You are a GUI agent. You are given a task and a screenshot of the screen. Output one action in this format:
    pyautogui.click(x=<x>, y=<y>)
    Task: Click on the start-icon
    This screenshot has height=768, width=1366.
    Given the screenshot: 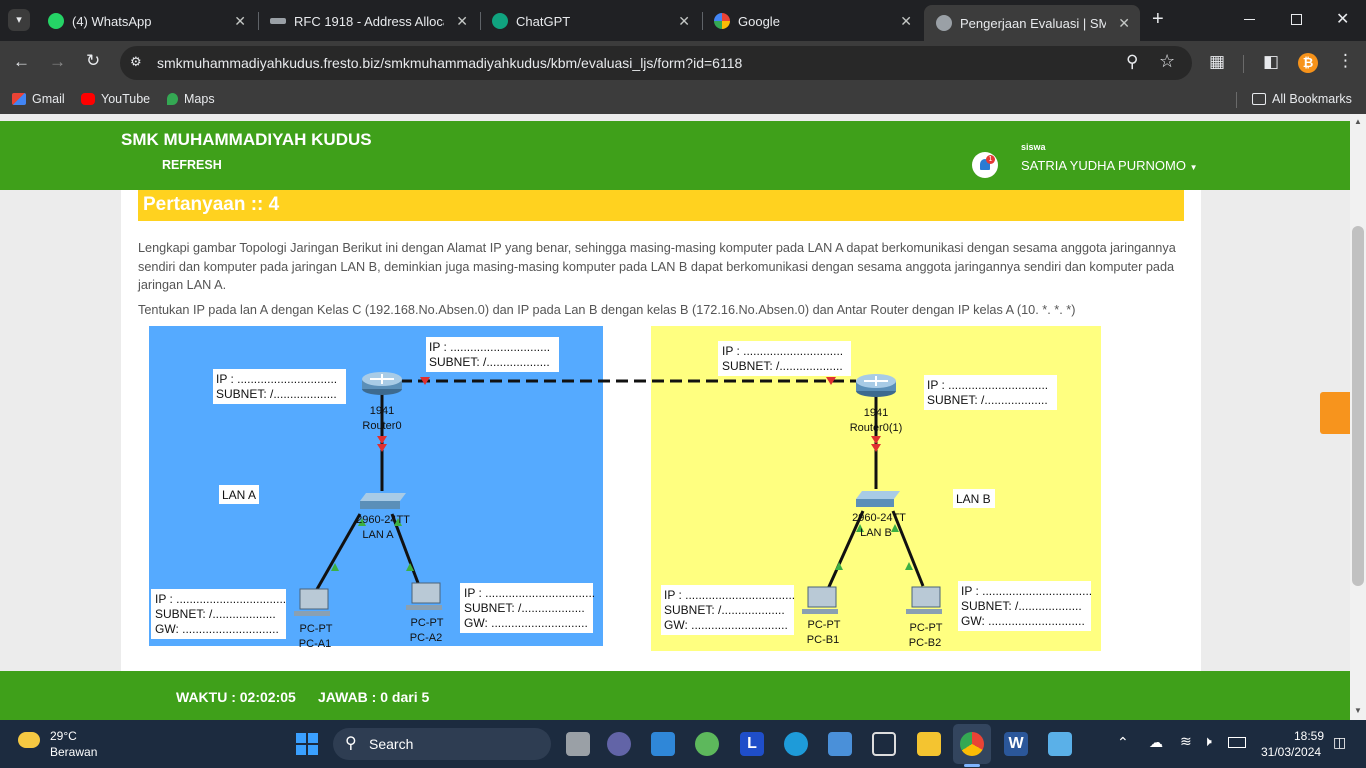 What is the action you would take?
    pyautogui.click(x=307, y=744)
    